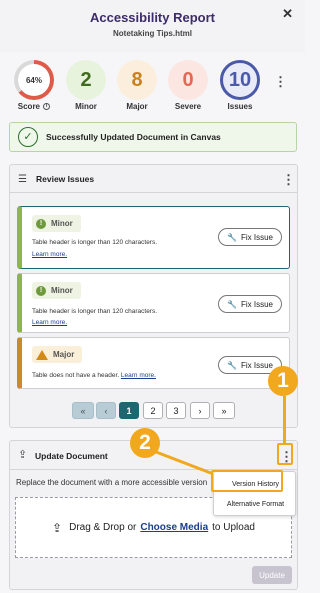 This screenshot has width=320, height=593. I want to click on severe-count: 0, so click(188, 79).